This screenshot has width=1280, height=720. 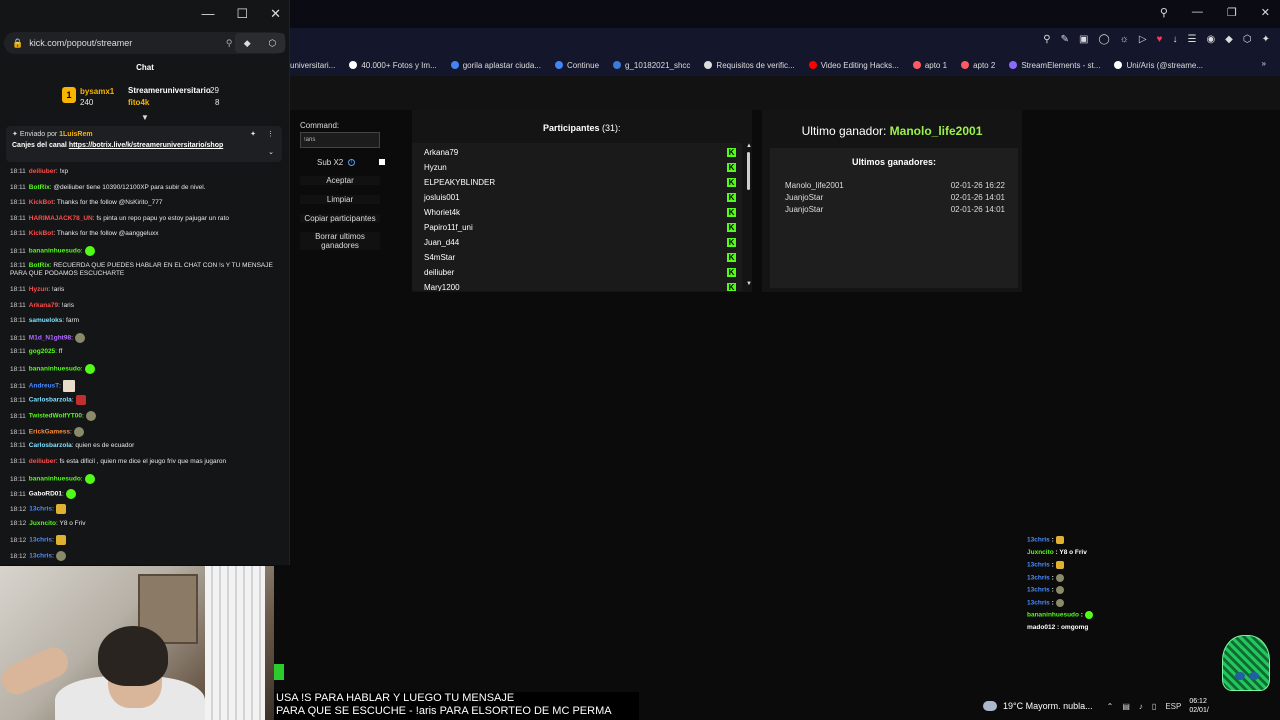 What do you see at coordinates (651, 65) in the screenshot?
I see `bookmark-item: g_10182021_shcc` at bounding box center [651, 65].